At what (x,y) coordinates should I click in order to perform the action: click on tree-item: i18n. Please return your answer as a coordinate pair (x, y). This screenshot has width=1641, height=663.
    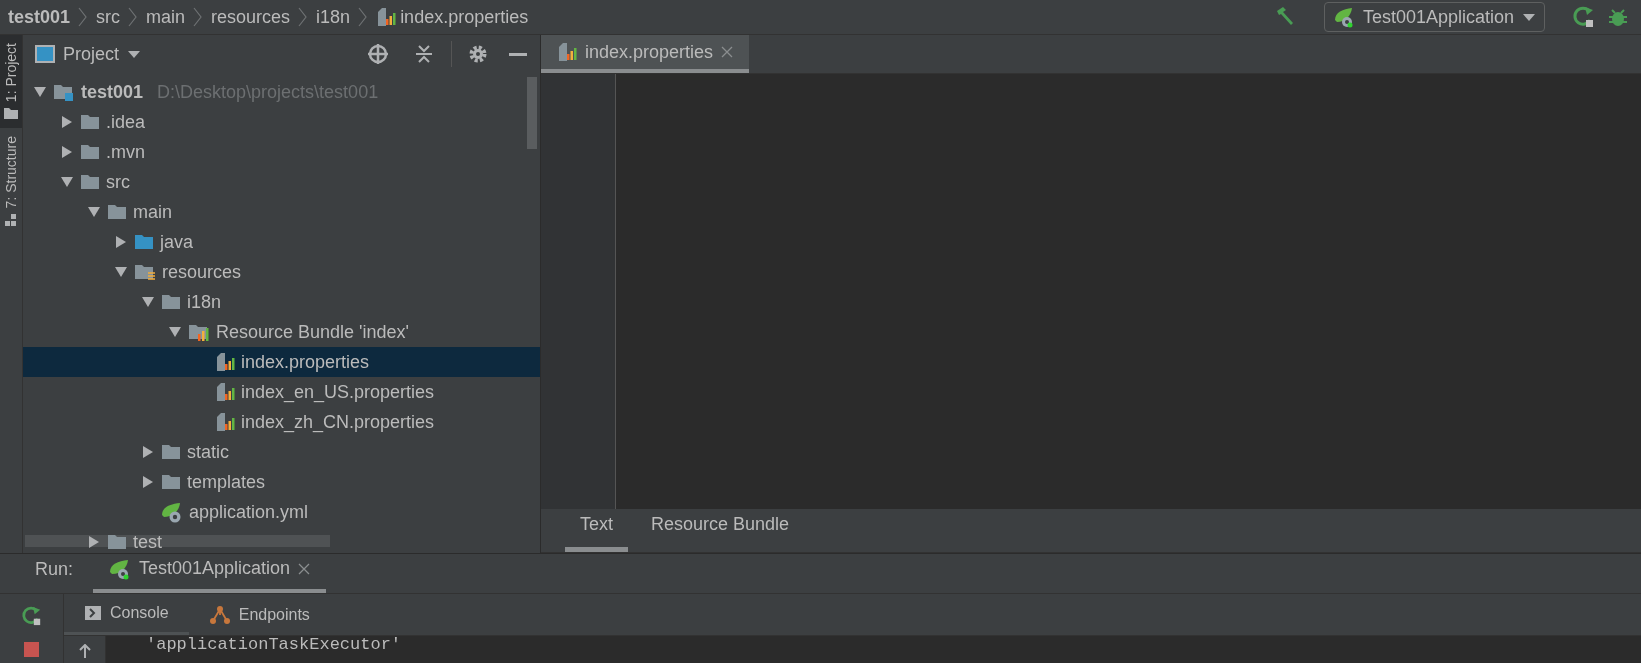
    Looking at the image, I should click on (281, 302).